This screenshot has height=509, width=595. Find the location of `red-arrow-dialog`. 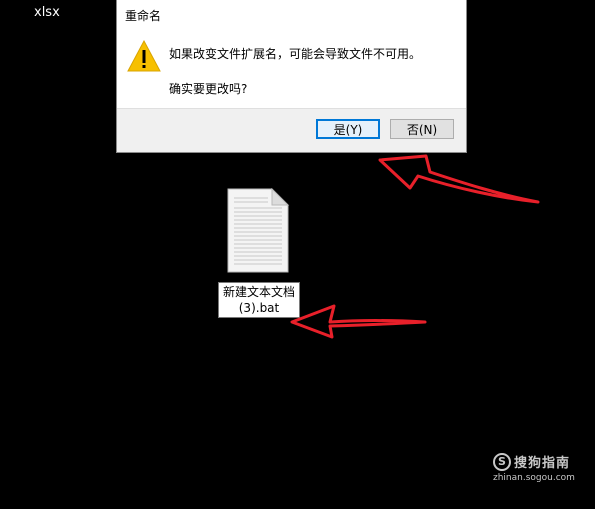

red-arrow-dialog is located at coordinates (459, 179).